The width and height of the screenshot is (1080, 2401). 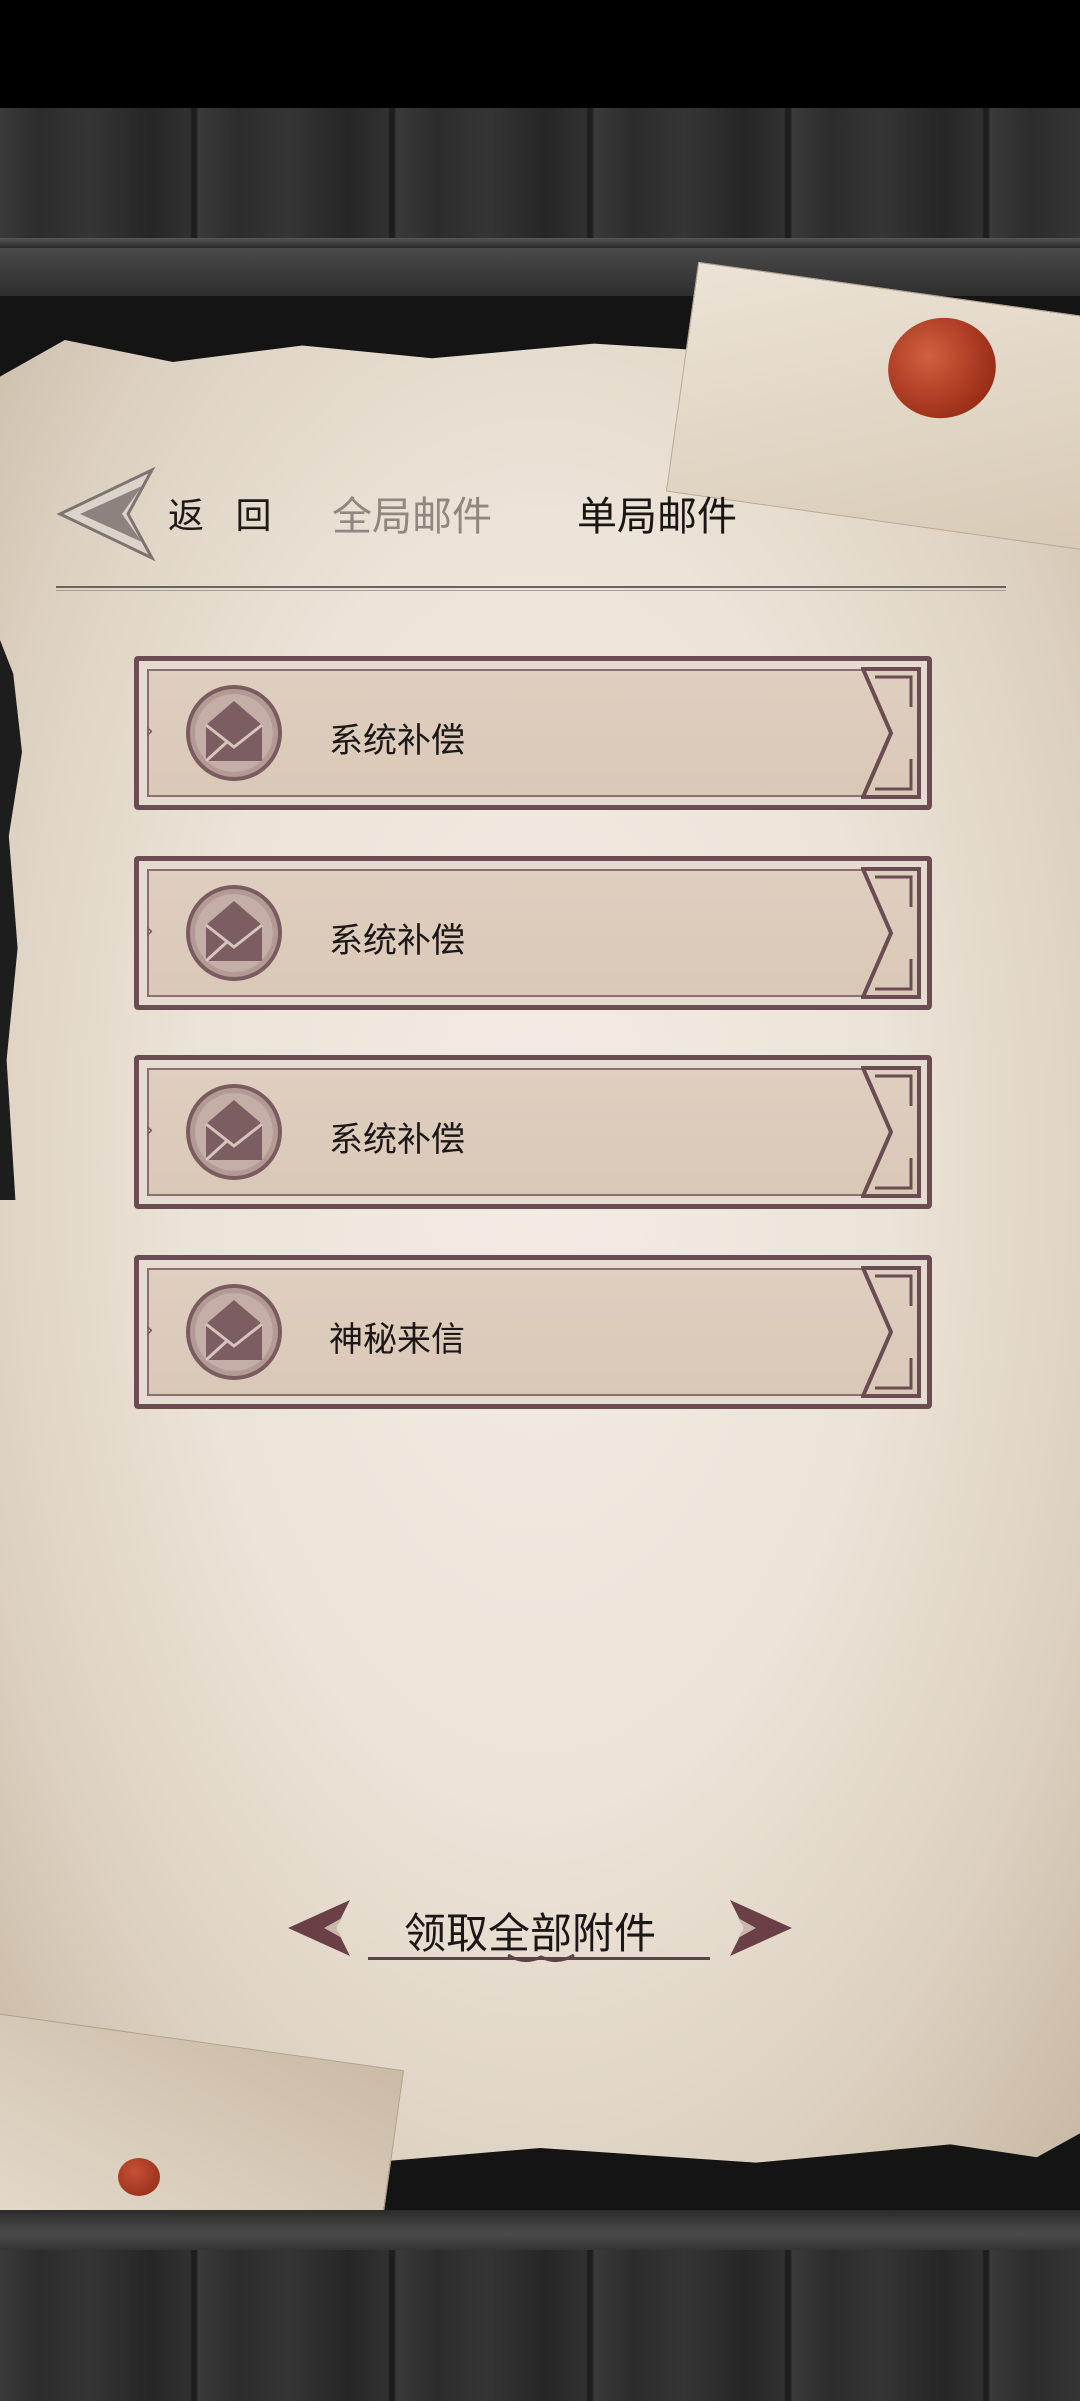 I want to click on wood-frame-top, so click(x=540, y=272).